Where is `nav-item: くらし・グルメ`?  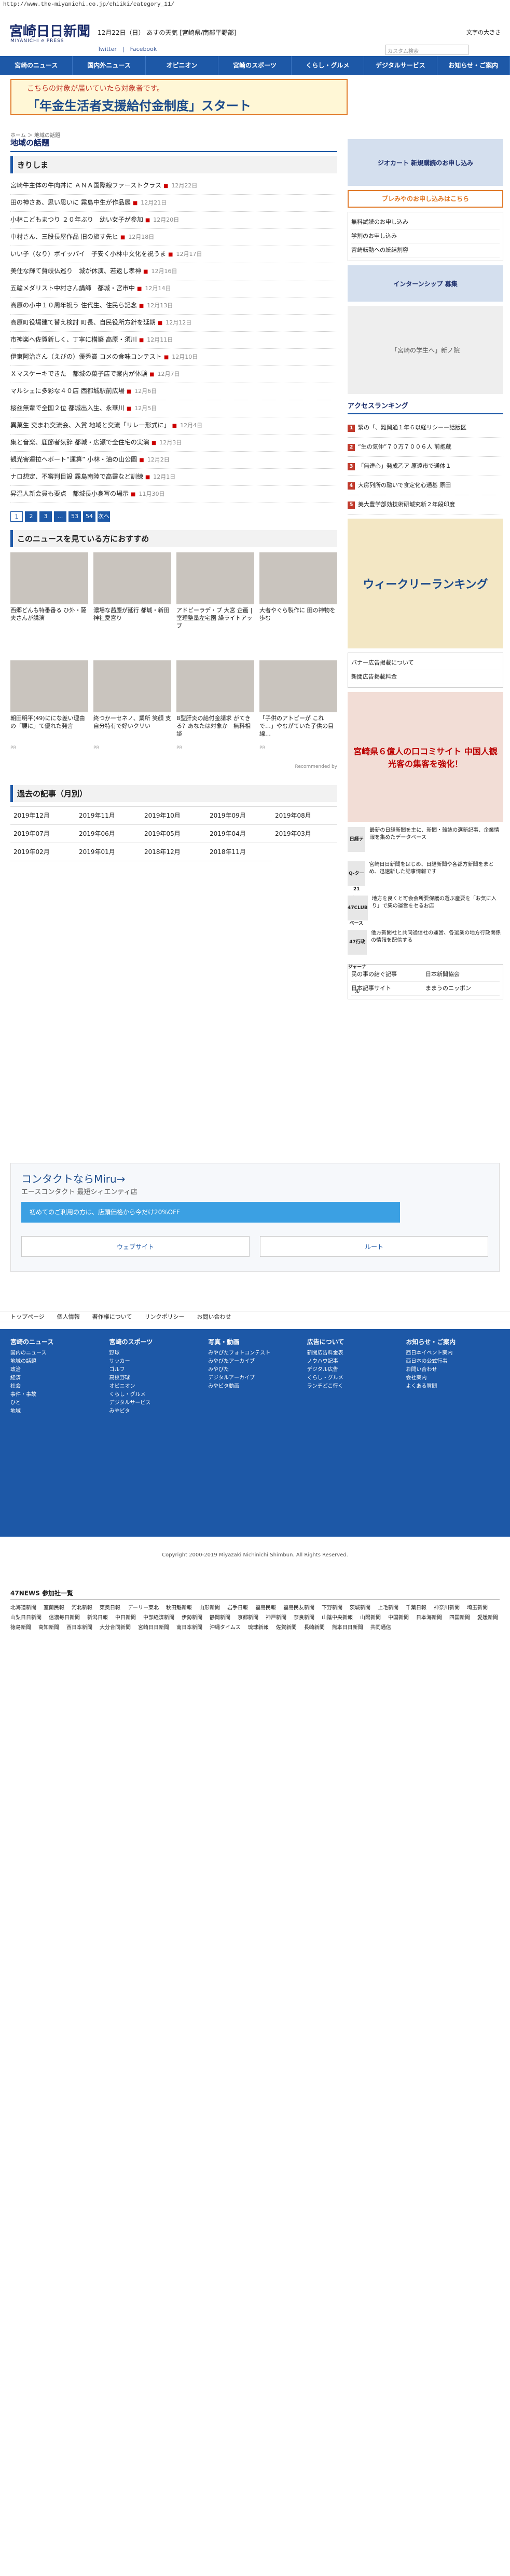
nav-item: くらし・グルメ is located at coordinates (328, 65).